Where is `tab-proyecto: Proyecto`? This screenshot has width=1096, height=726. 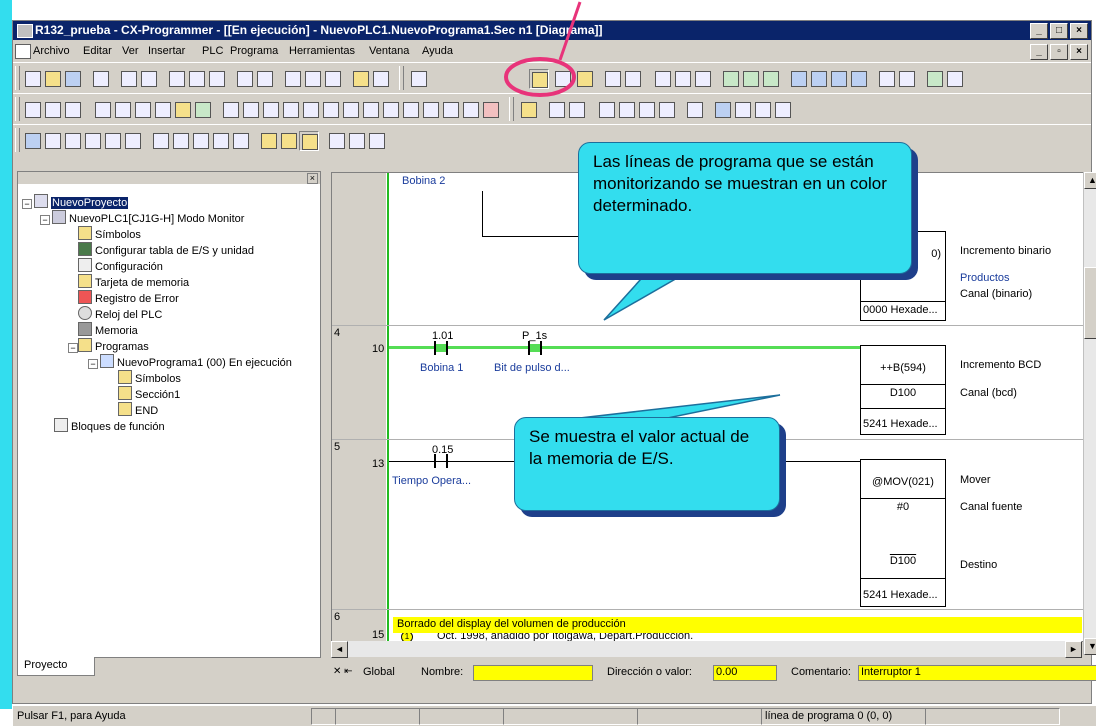
tab-proyecto: Proyecto is located at coordinates (56, 666).